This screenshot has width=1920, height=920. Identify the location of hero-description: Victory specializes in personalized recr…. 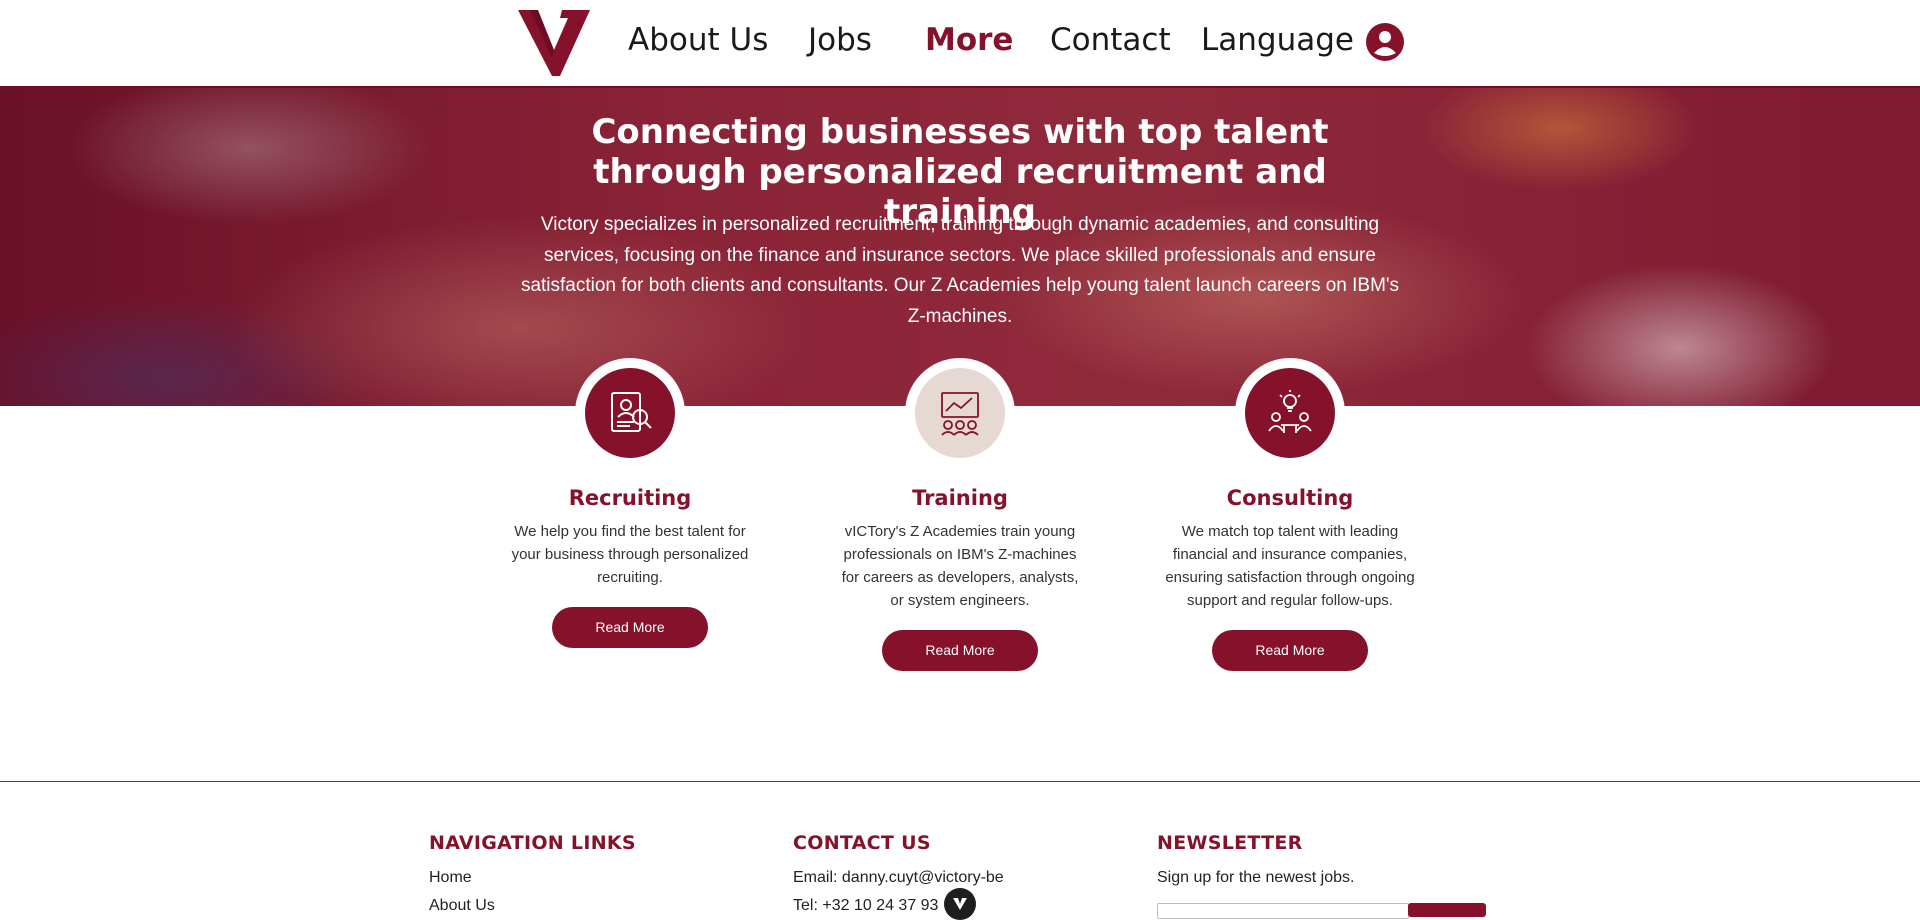
(960, 270).